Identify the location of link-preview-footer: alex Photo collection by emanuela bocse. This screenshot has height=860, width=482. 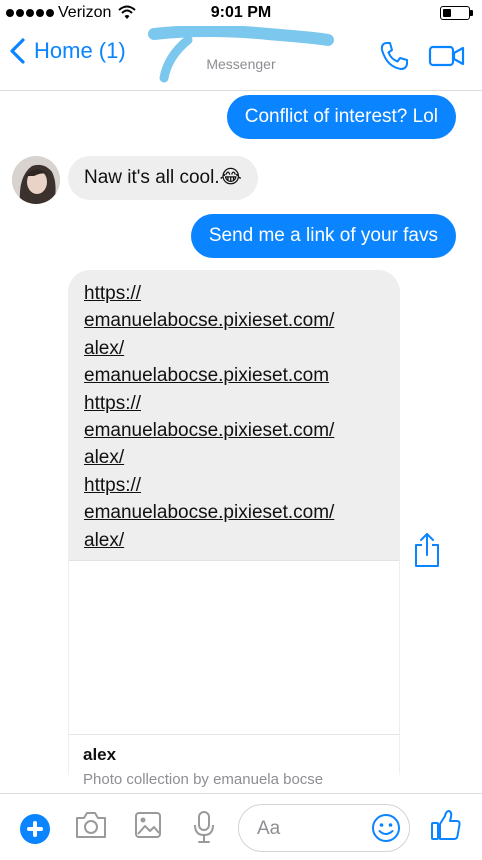
(234, 763).